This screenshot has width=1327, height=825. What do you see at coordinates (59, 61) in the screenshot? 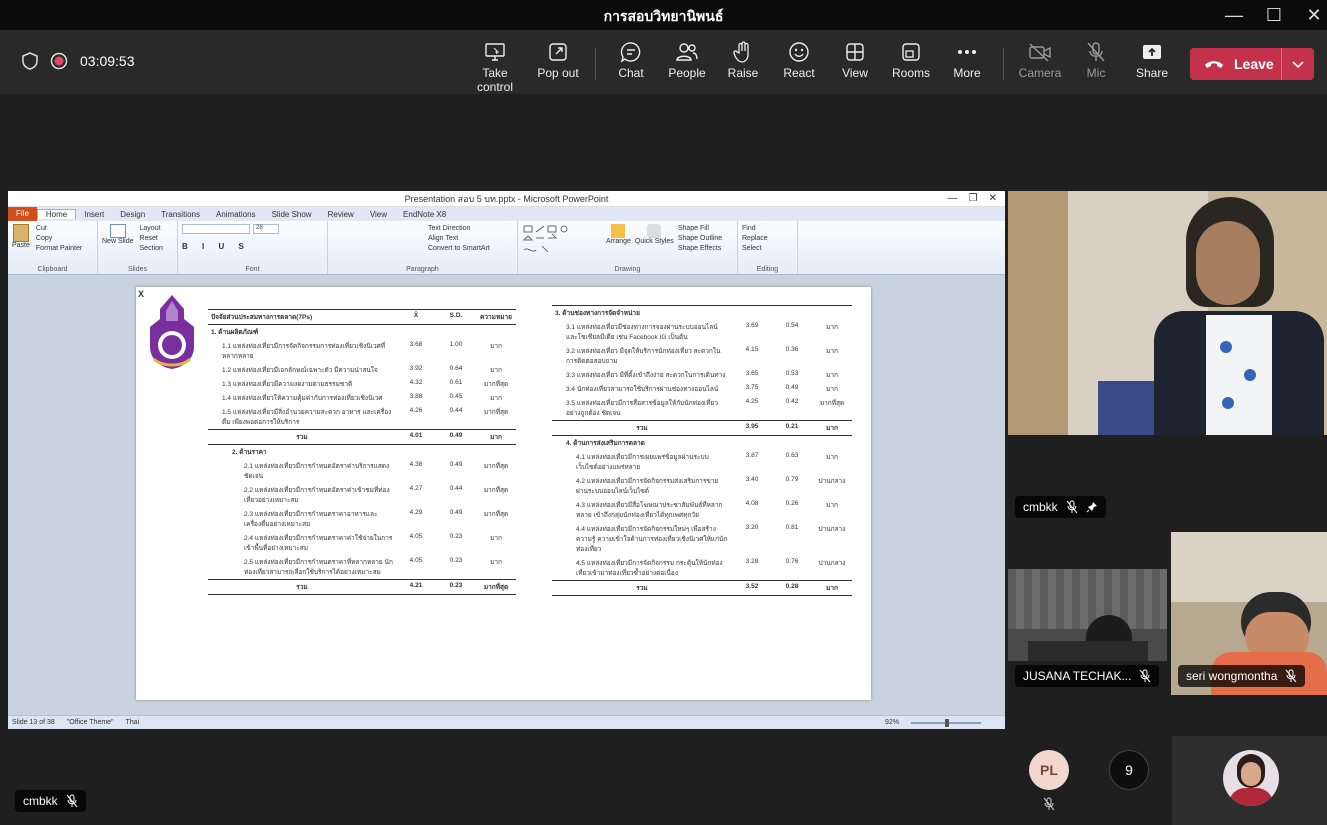
I see `recording-icon` at bounding box center [59, 61].